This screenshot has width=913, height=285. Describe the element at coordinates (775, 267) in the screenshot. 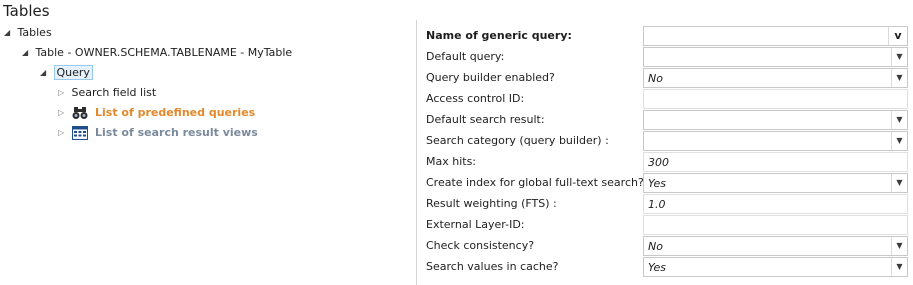

I see `search-values-cache-dropdown: Yes ▼` at that location.